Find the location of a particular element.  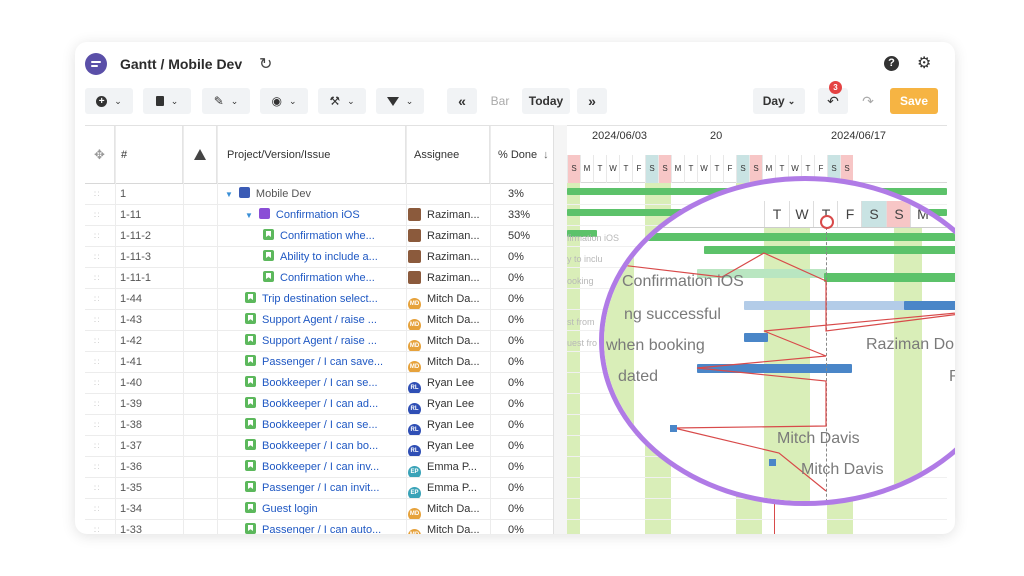

day-header: T is located at coordinates (690, 169).